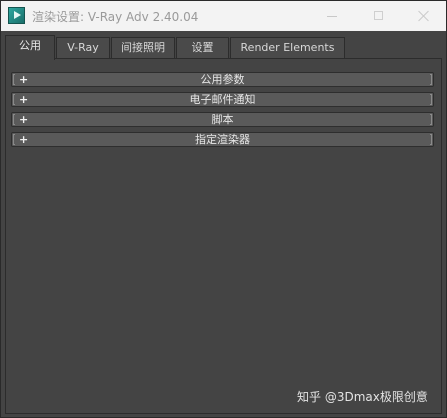  I want to click on tab-indirect-illumination: 间接照明, so click(143, 47).